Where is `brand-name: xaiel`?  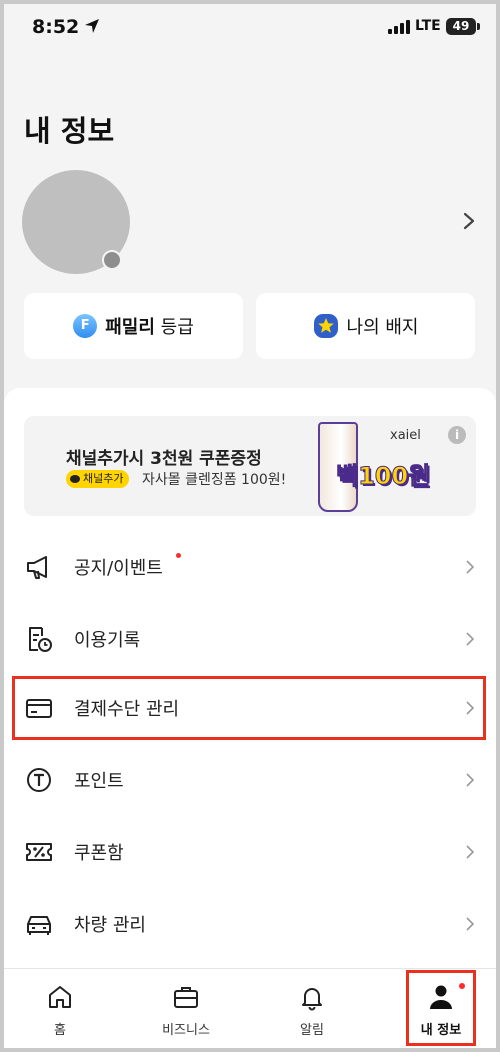
brand-name: xaiel is located at coordinates (405, 435).